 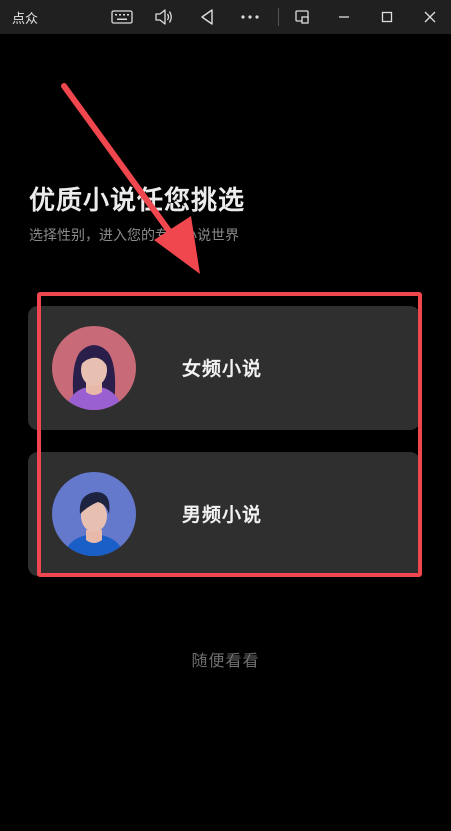 I want to click on page-subtitle: 选择性别，进入您的专属小说世界, so click(x=134, y=236).